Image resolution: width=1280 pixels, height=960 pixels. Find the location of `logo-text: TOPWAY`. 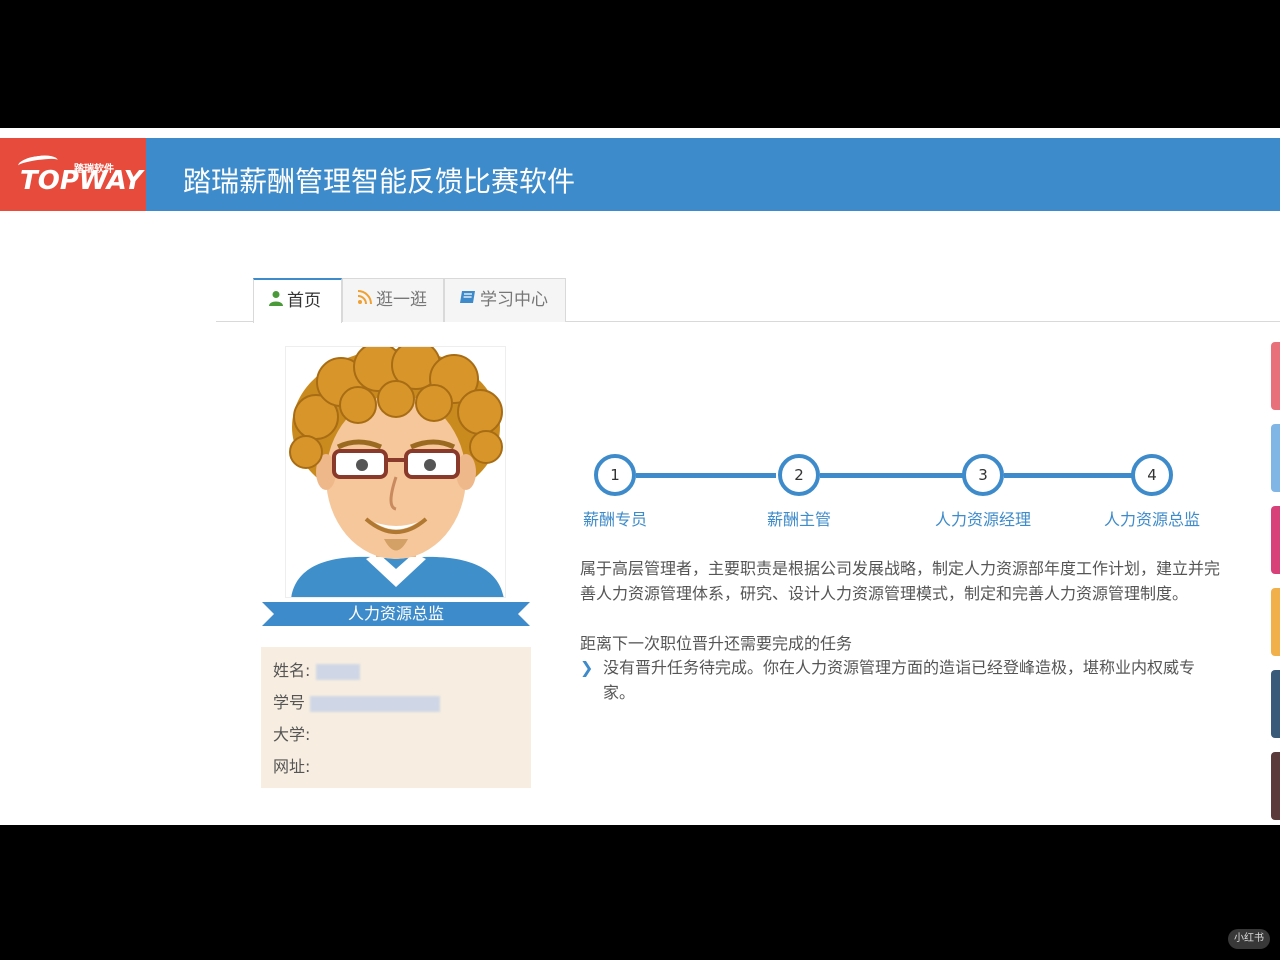

logo-text: TOPWAY is located at coordinates (81, 181).